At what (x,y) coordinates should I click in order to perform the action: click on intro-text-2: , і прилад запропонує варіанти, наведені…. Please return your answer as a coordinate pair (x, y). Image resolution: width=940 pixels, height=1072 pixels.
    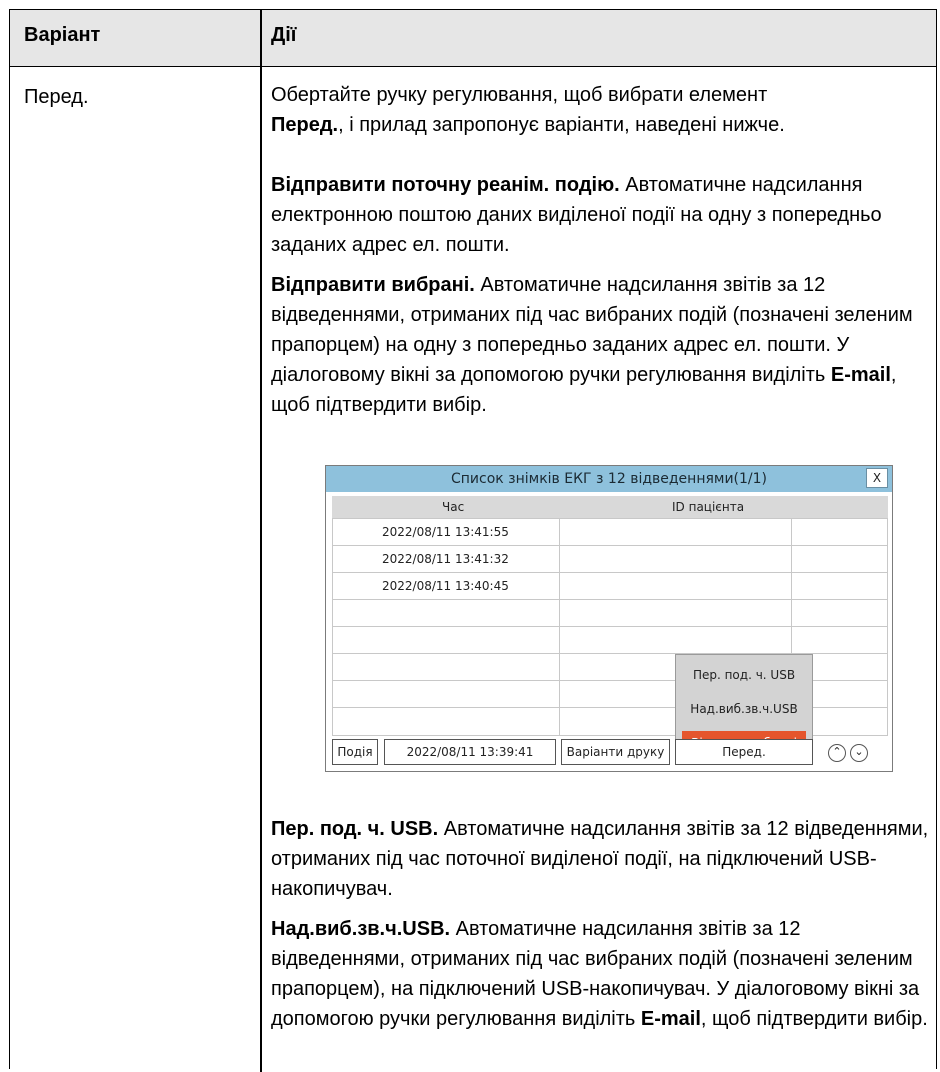
    Looking at the image, I should click on (561, 125).